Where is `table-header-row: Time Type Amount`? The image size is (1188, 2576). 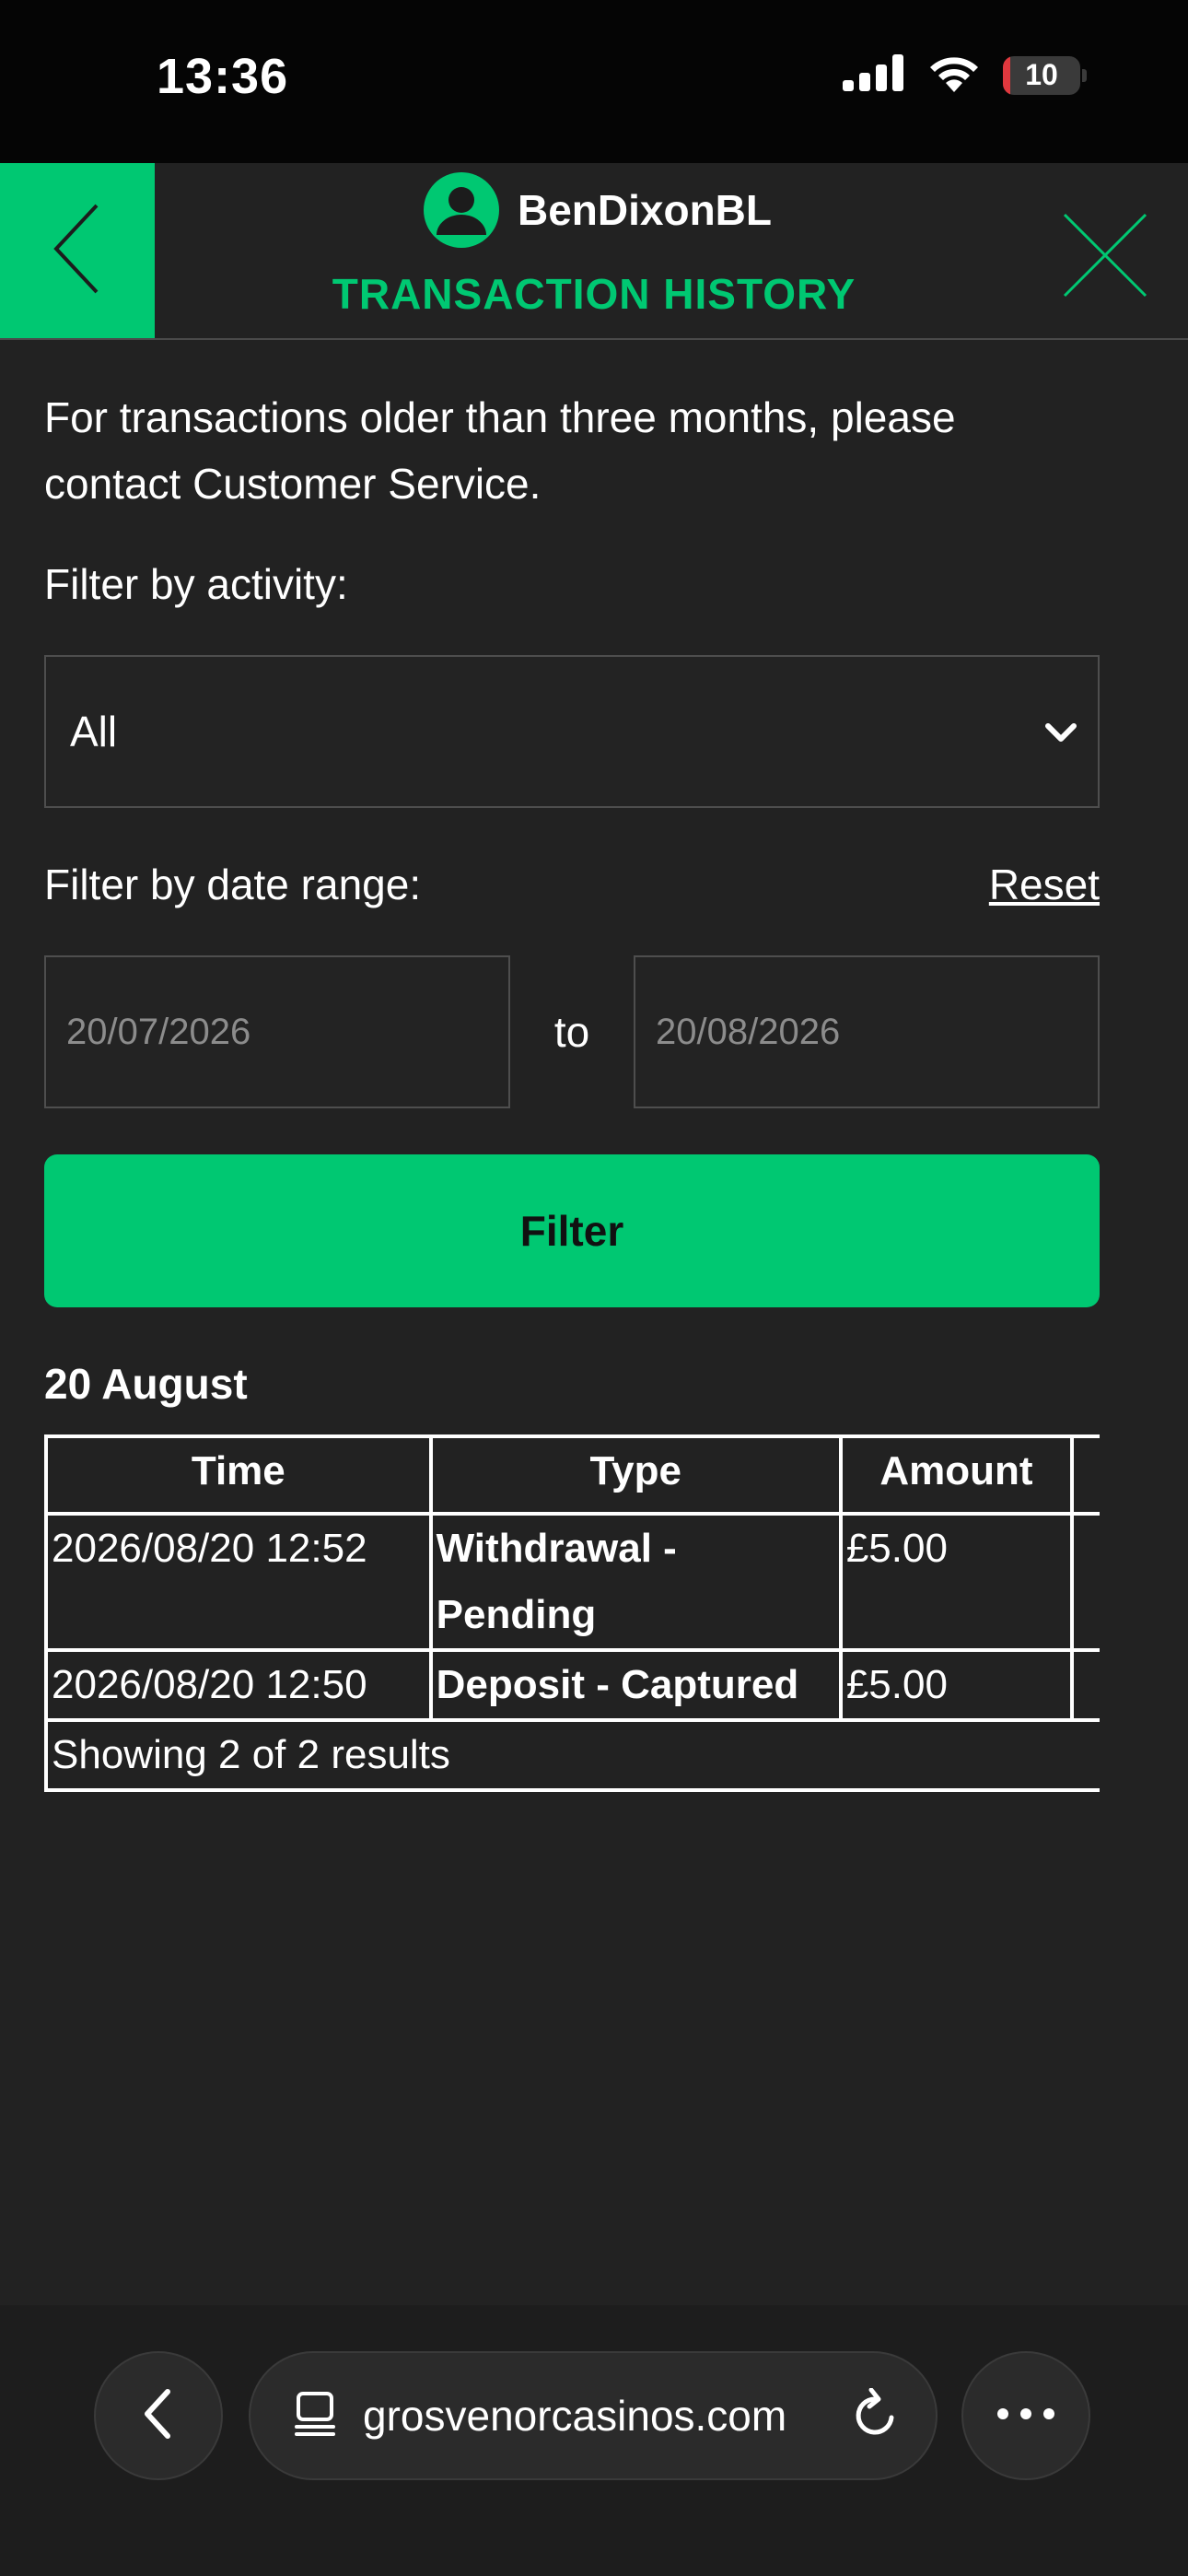
table-header-row: Time Type Amount is located at coordinates (572, 1475).